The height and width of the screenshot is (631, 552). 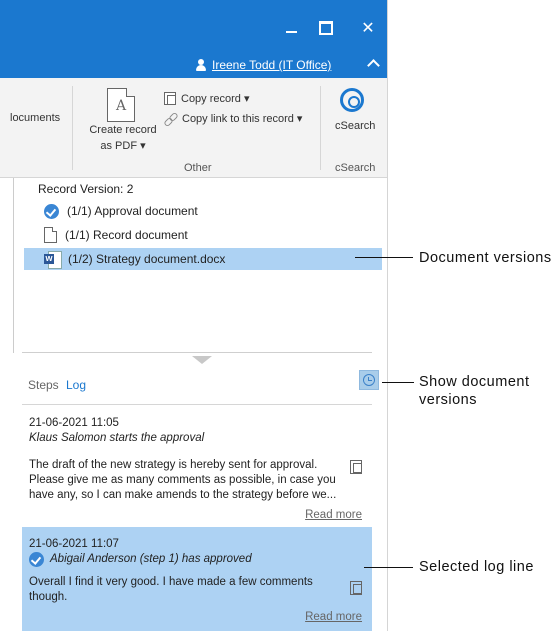 What do you see at coordinates (355, 168) in the screenshot?
I see `ribbon-group-csearch-label: cSearch` at bounding box center [355, 168].